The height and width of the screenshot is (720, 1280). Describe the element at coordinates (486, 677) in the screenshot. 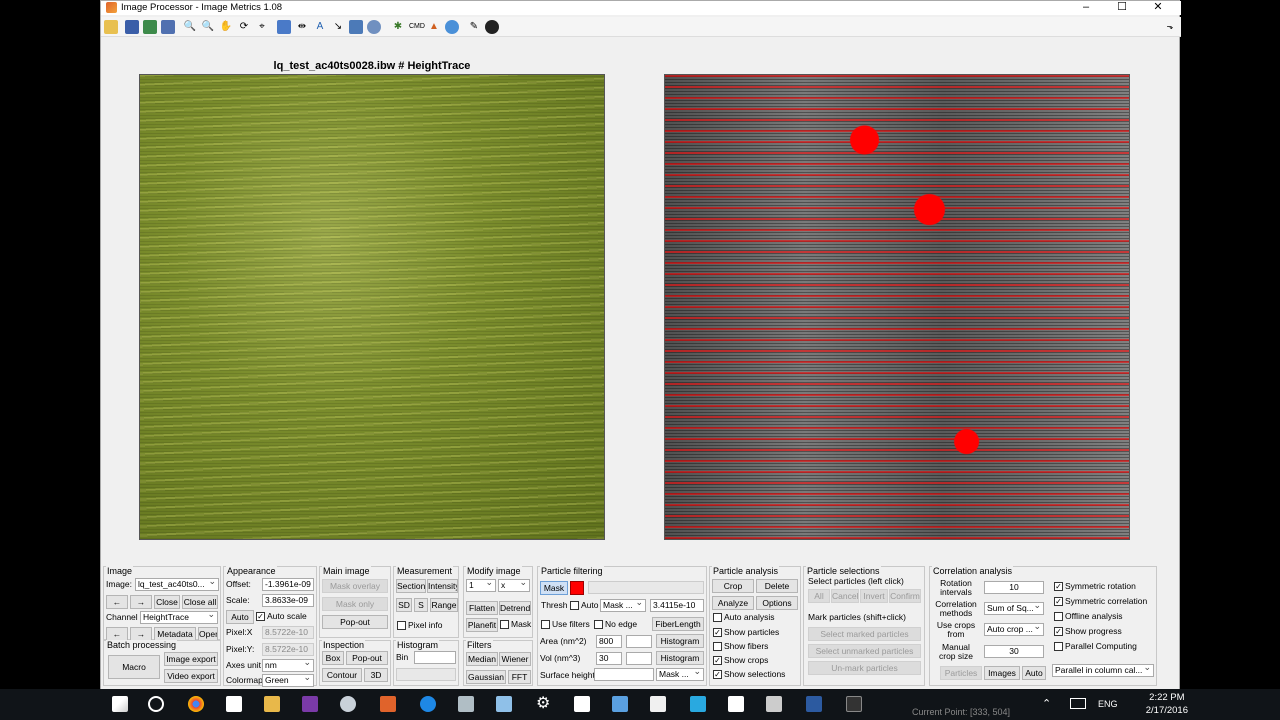

I see `gaussian-button: Gaussian` at that location.